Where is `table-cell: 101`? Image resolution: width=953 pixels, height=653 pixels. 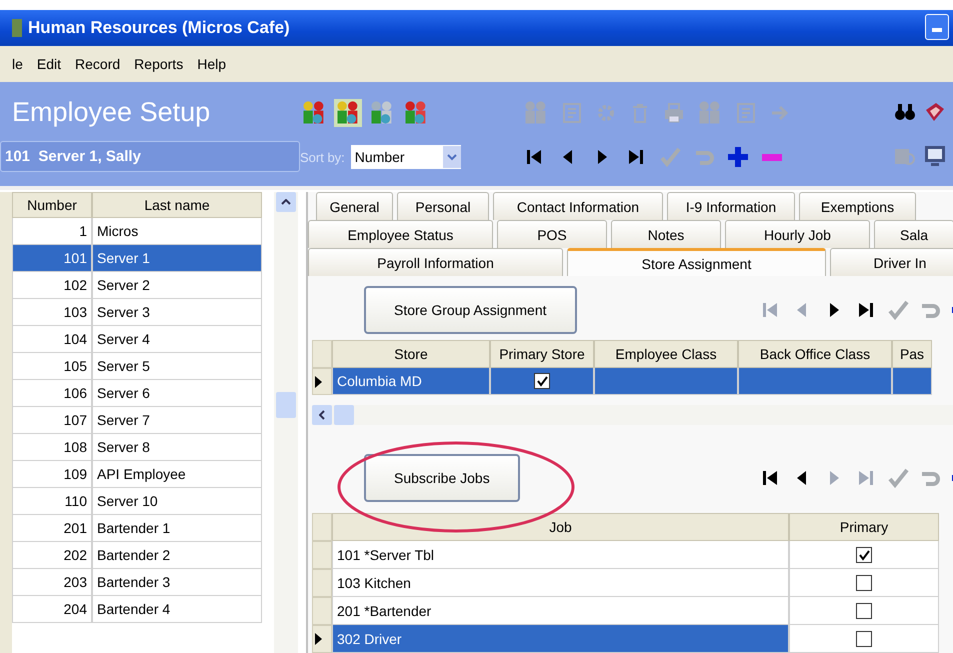 table-cell: 101 is located at coordinates (52, 258).